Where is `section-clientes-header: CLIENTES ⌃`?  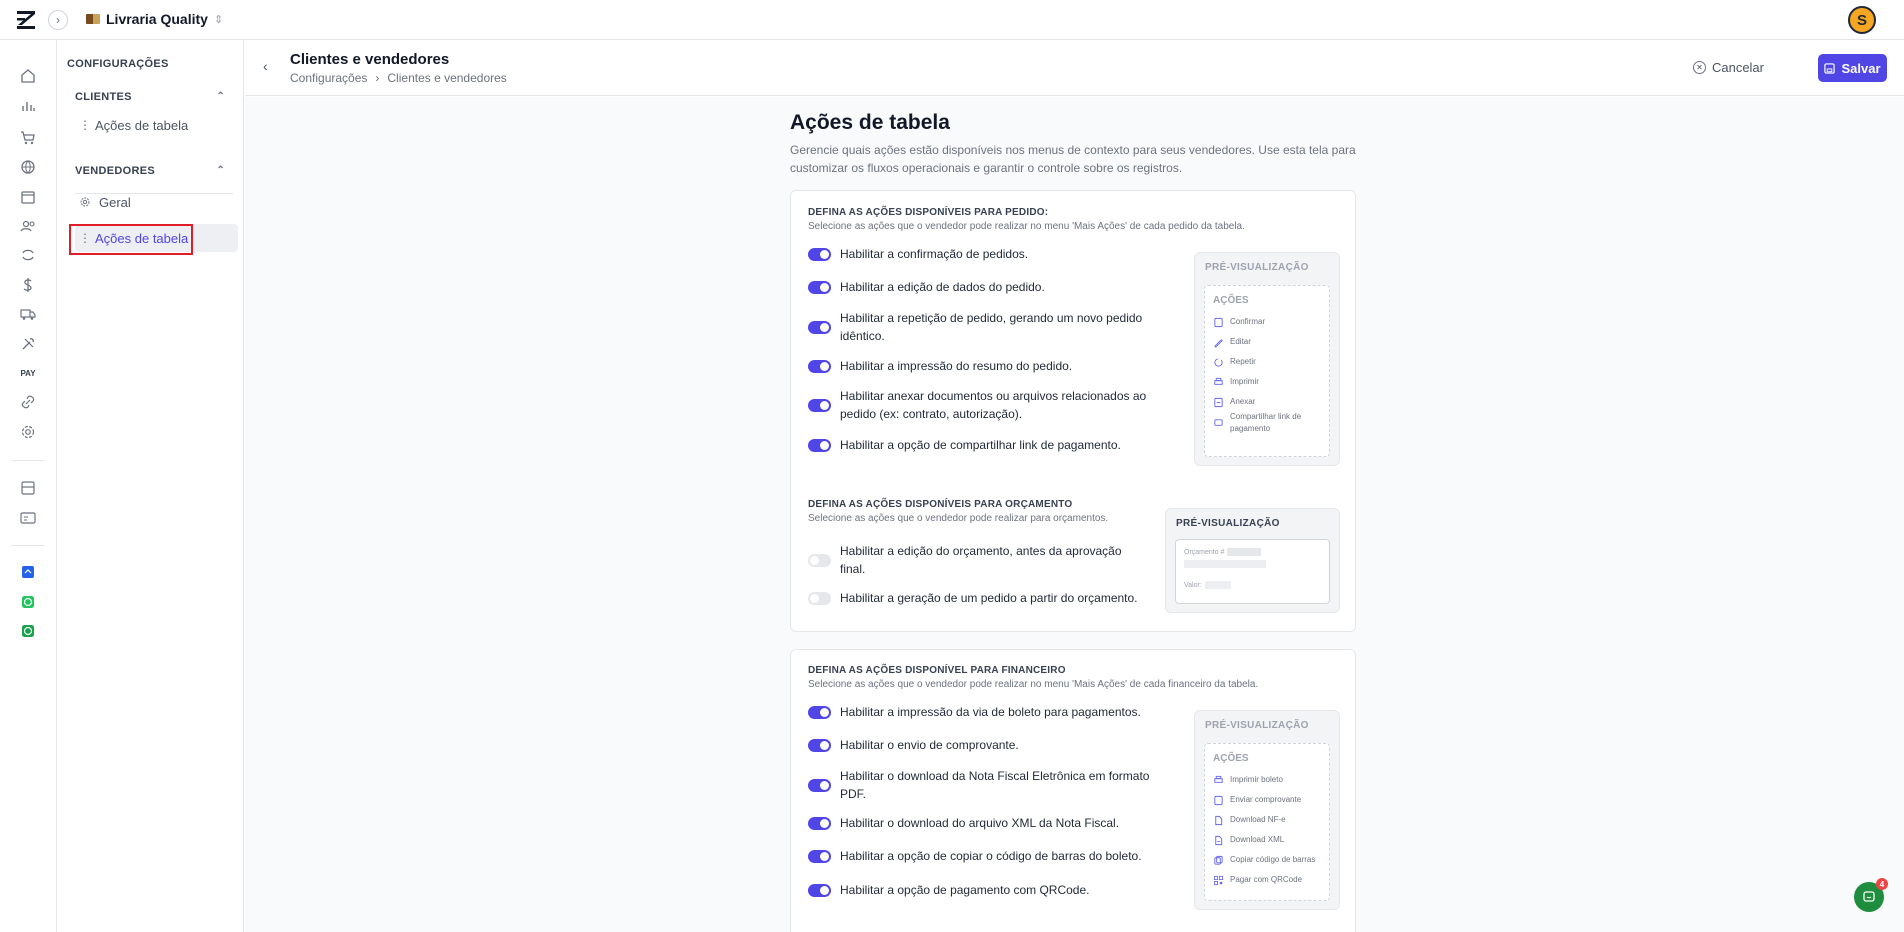
section-clientes-header: CLIENTES ⌃ is located at coordinates (150, 97).